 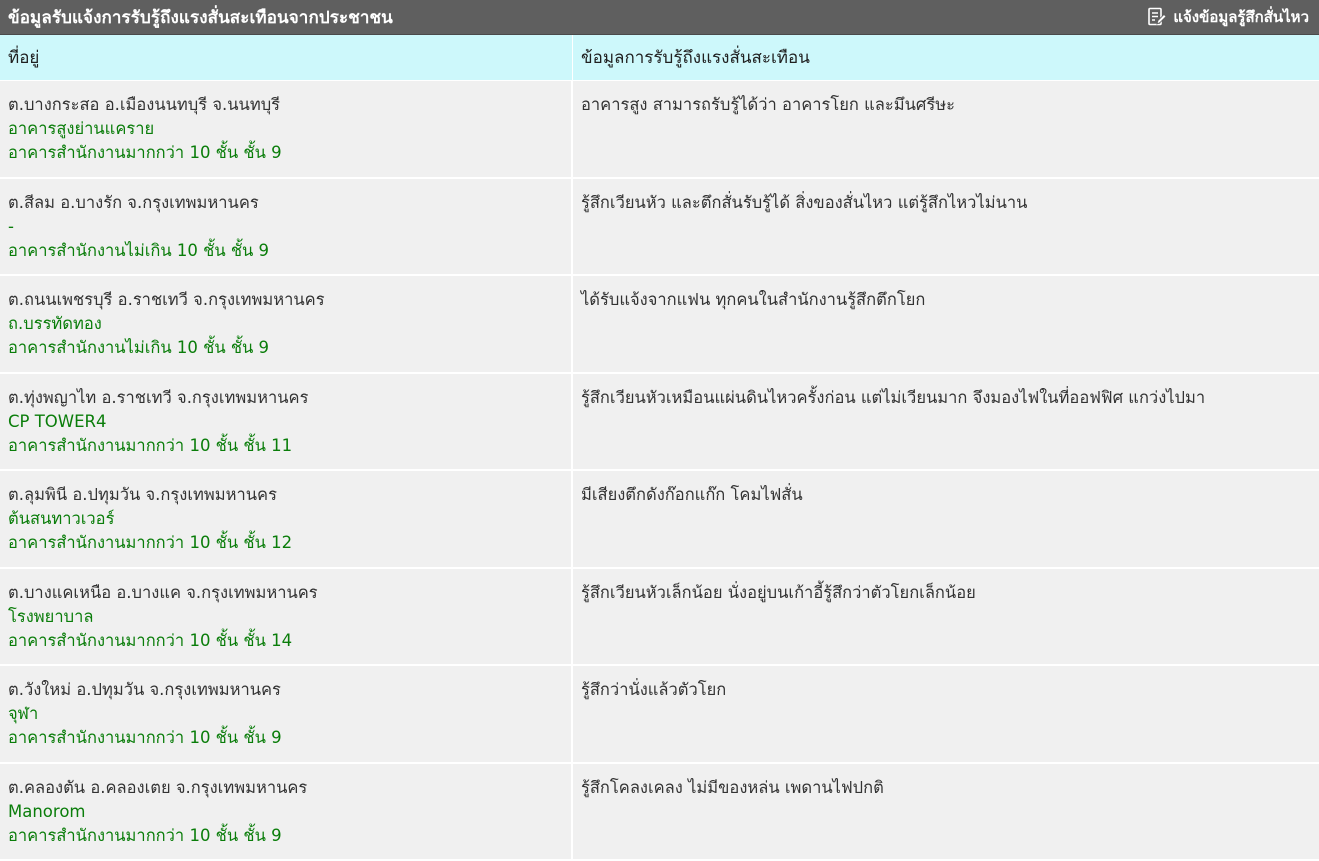 I want to click on row-building: Manorom, so click(x=289, y=812).